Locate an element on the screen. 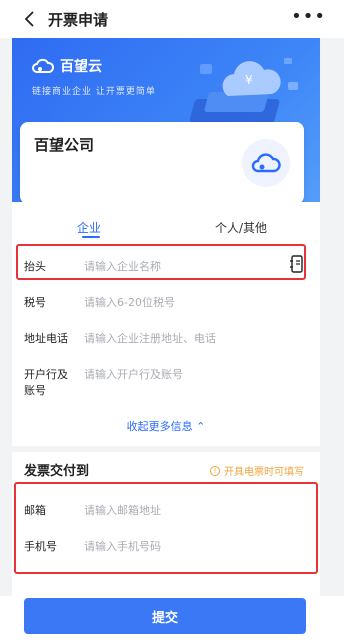 The image size is (344, 644). bank-account-label-line2: 账号 is located at coordinates (35, 390).